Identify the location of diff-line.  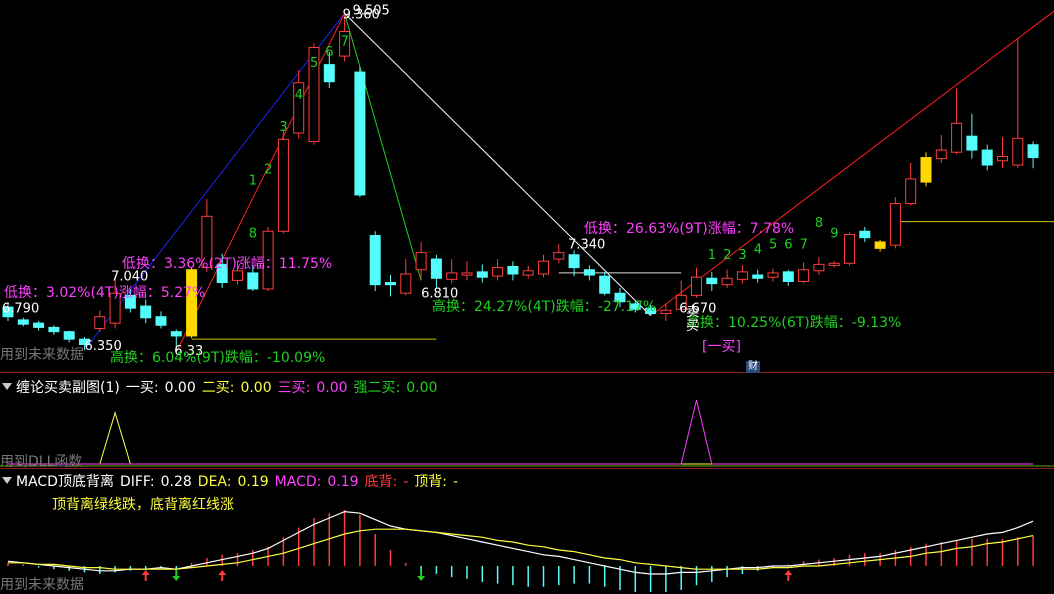
(520, 542).